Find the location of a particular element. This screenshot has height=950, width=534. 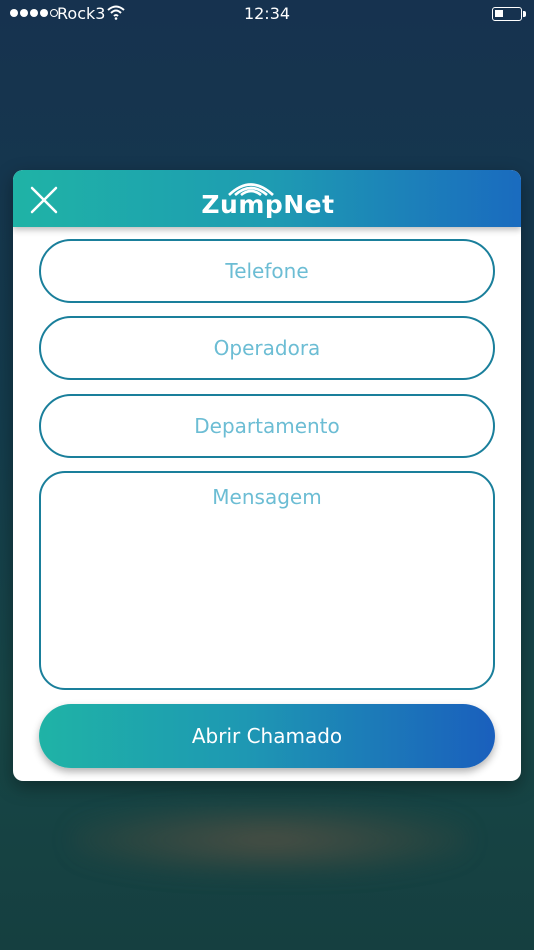

logo-text: ZumpNet is located at coordinates (268, 204).